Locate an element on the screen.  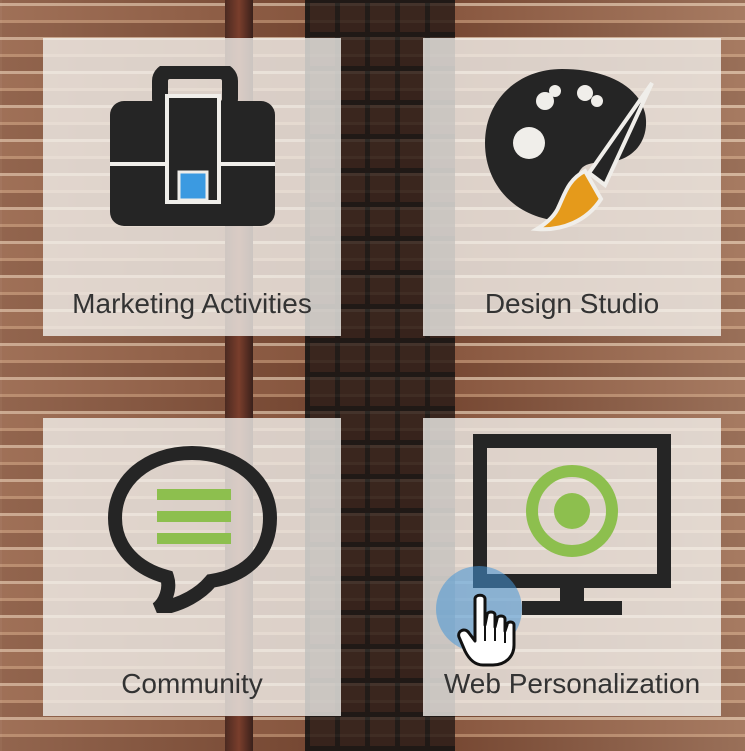
tile-label: Marketing Activities is located at coordinates (192, 303).